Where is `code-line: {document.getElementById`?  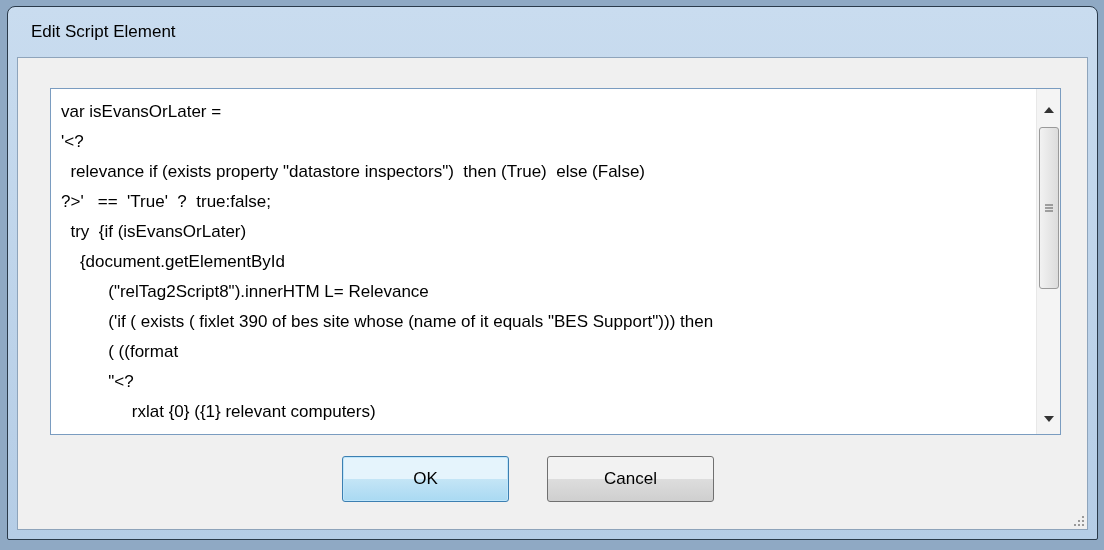 code-line: {document.getElementById is located at coordinates (182, 262).